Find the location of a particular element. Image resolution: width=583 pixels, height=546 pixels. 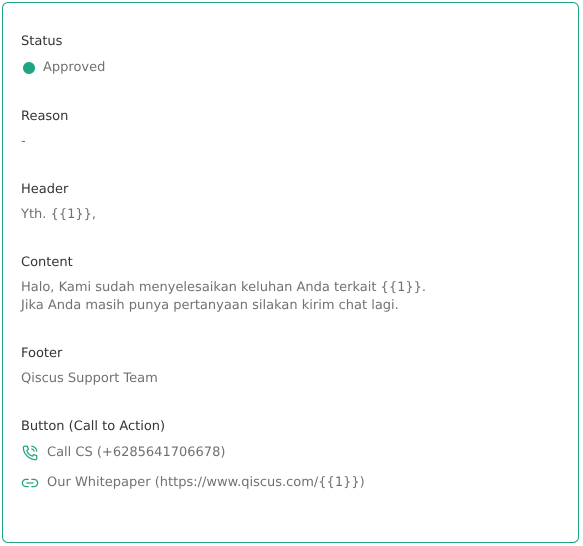

action-button-text: Call CS (+6285641706678) is located at coordinates (136, 453).